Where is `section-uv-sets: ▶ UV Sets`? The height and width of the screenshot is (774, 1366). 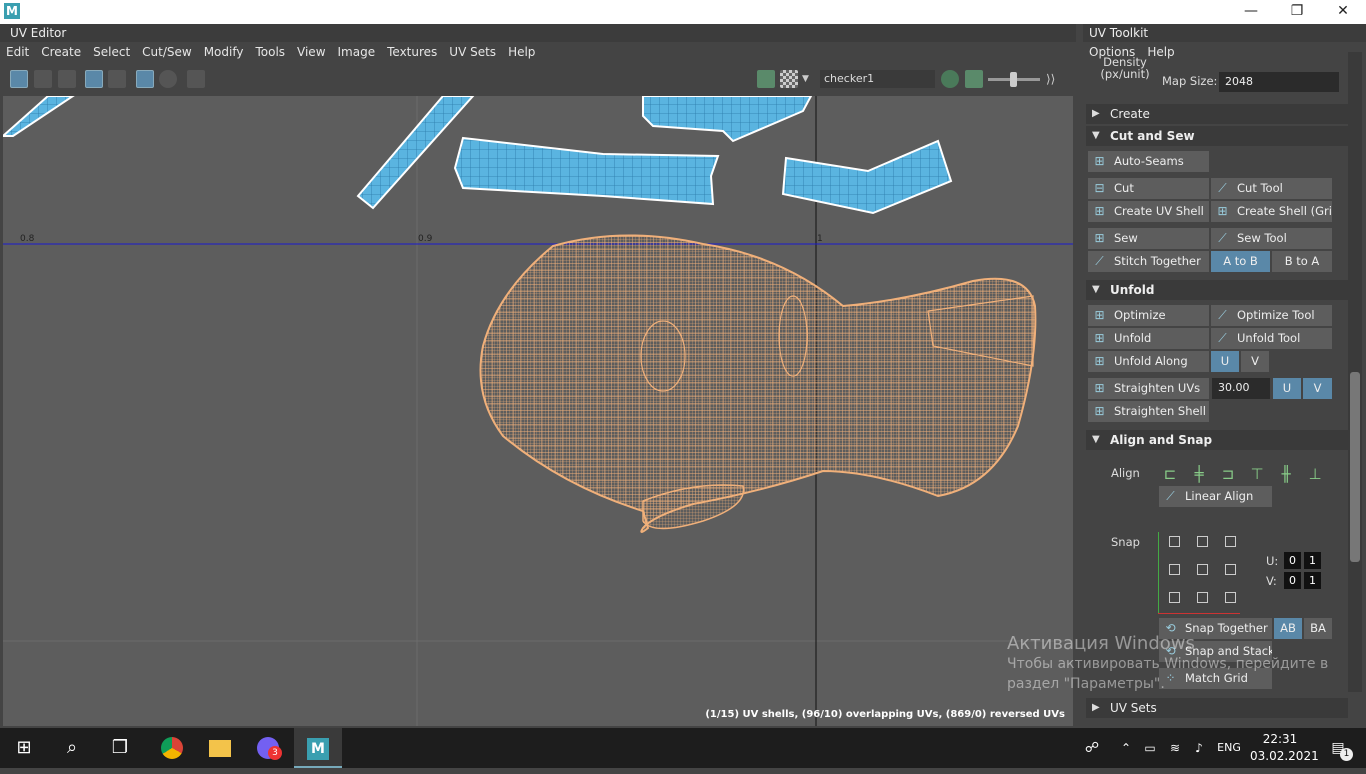 section-uv-sets: ▶ UV Sets is located at coordinates (1217, 708).